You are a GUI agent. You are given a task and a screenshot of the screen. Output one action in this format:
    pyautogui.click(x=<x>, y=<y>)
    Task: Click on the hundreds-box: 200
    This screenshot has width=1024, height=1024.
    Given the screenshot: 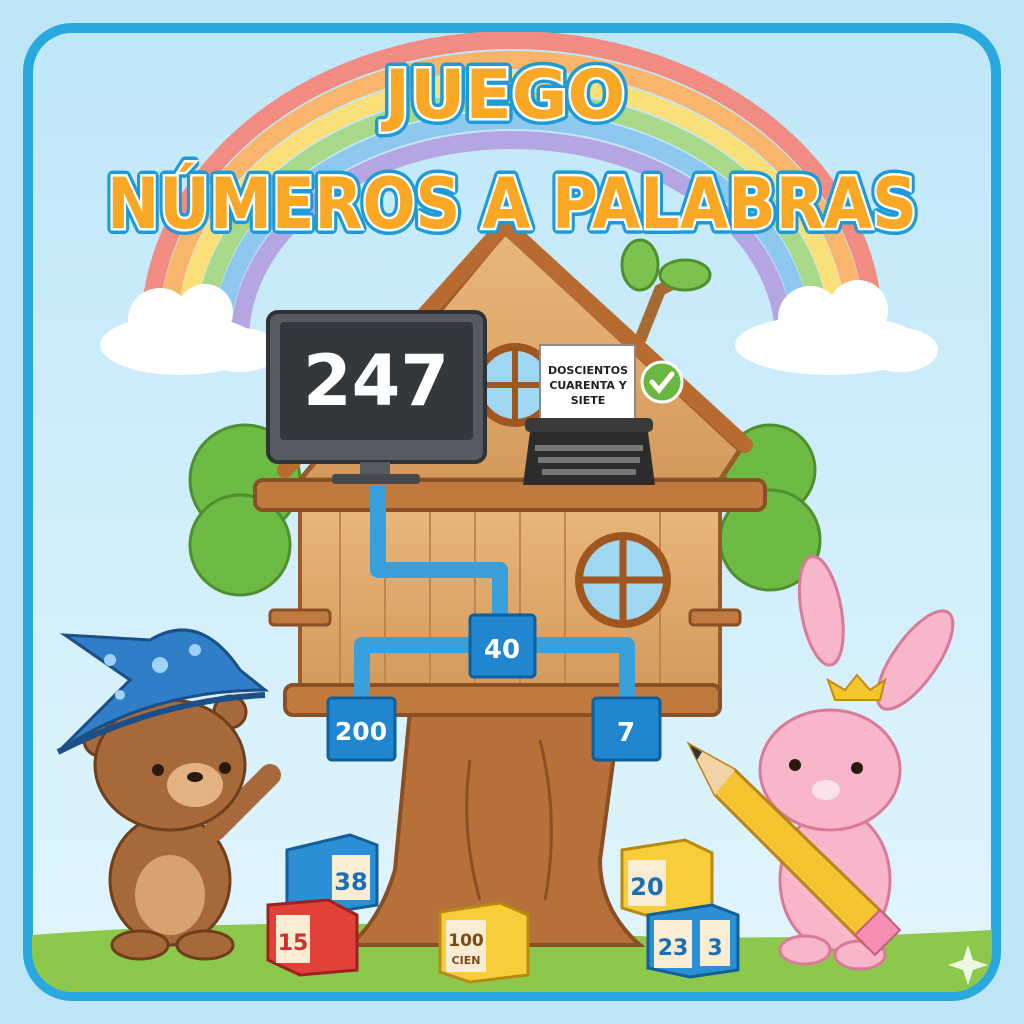 What is the action you would take?
    pyautogui.click(x=361, y=729)
    